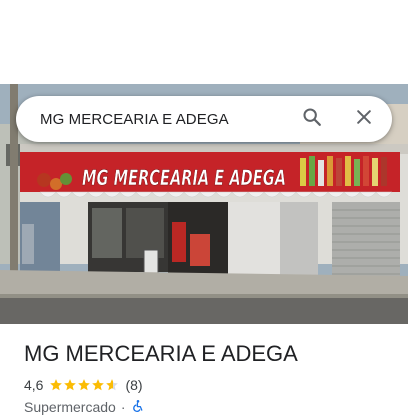  What do you see at coordinates (184, 178) in the screenshot?
I see `storefront-sign-text: MG MERCEARIA E ADEGA` at bounding box center [184, 178].